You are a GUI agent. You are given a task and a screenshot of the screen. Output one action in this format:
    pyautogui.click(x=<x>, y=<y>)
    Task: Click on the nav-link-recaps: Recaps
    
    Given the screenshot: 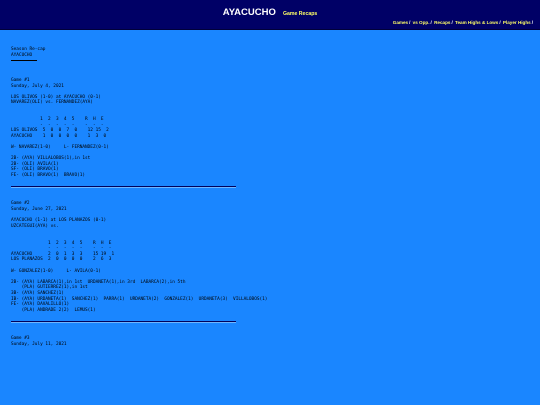 What is the action you would take?
    pyautogui.click(x=442, y=22)
    